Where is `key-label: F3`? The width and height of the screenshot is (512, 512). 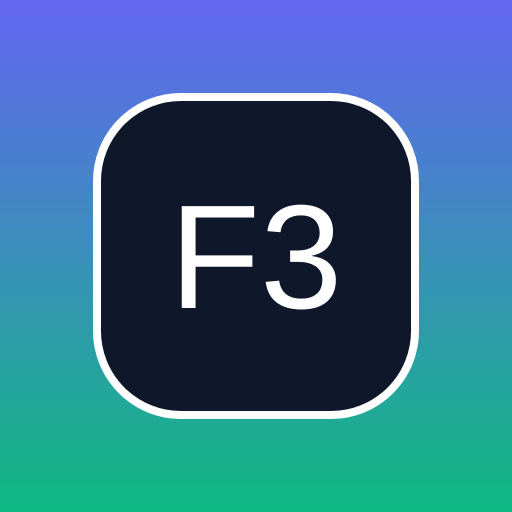 key-label: F3 is located at coordinates (256, 257).